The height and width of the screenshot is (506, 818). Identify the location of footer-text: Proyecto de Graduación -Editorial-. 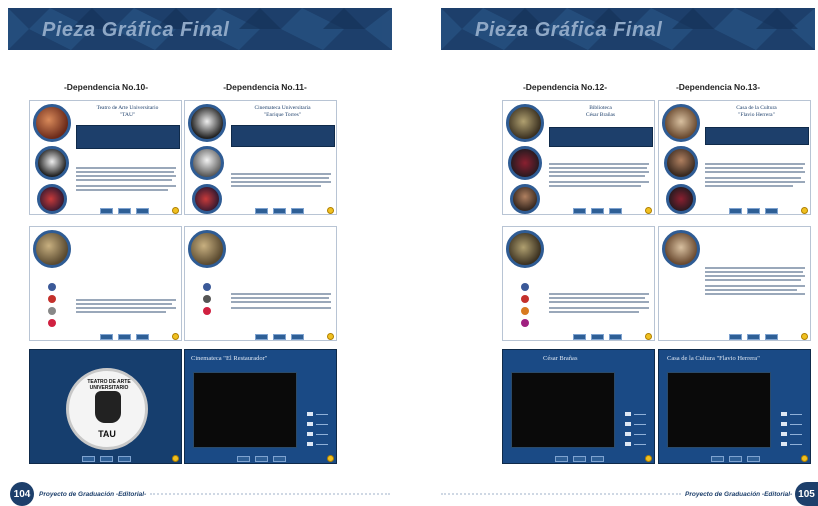
(93, 494).